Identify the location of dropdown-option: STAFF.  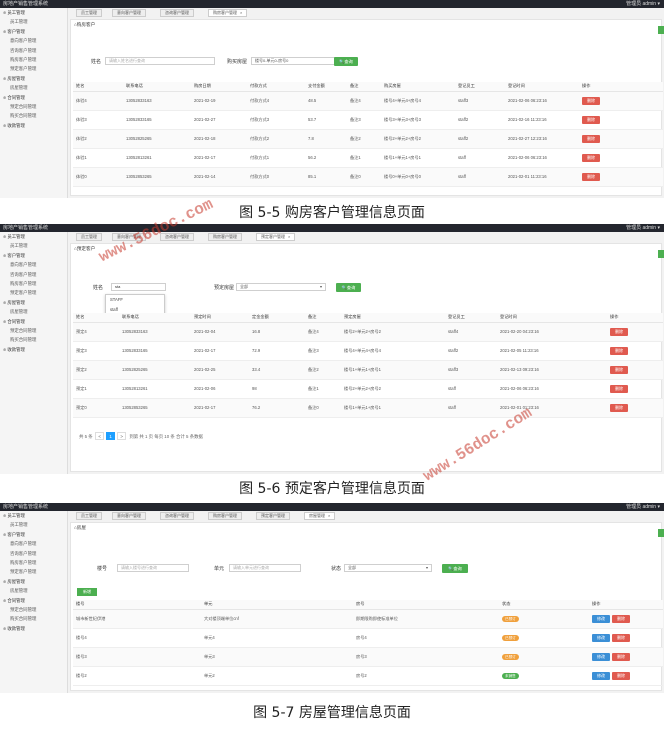
(135, 300).